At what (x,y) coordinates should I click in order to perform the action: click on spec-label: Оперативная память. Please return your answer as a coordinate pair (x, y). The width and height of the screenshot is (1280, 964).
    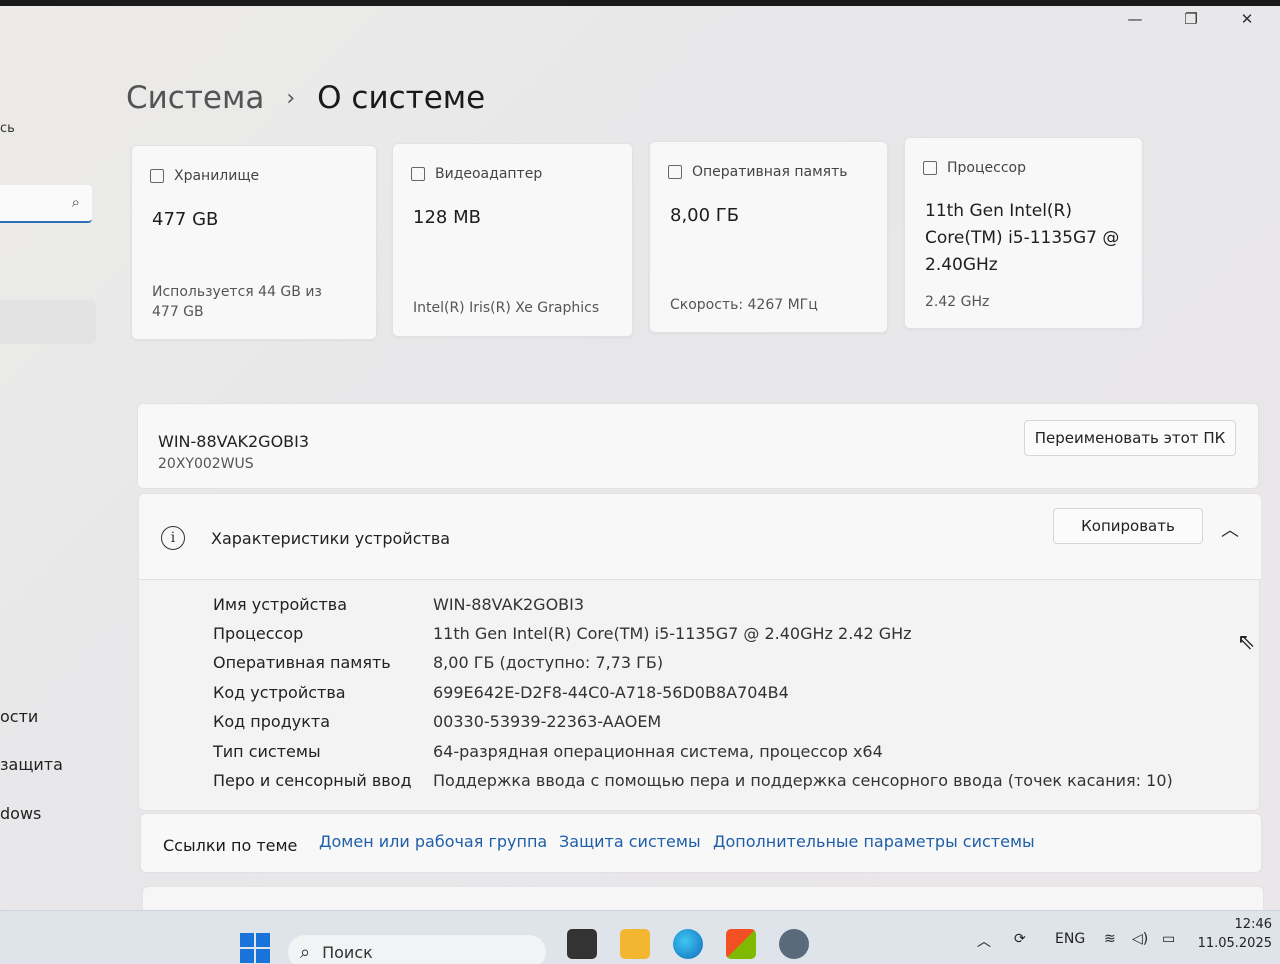
    Looking at the image, I should click on (302, 662).